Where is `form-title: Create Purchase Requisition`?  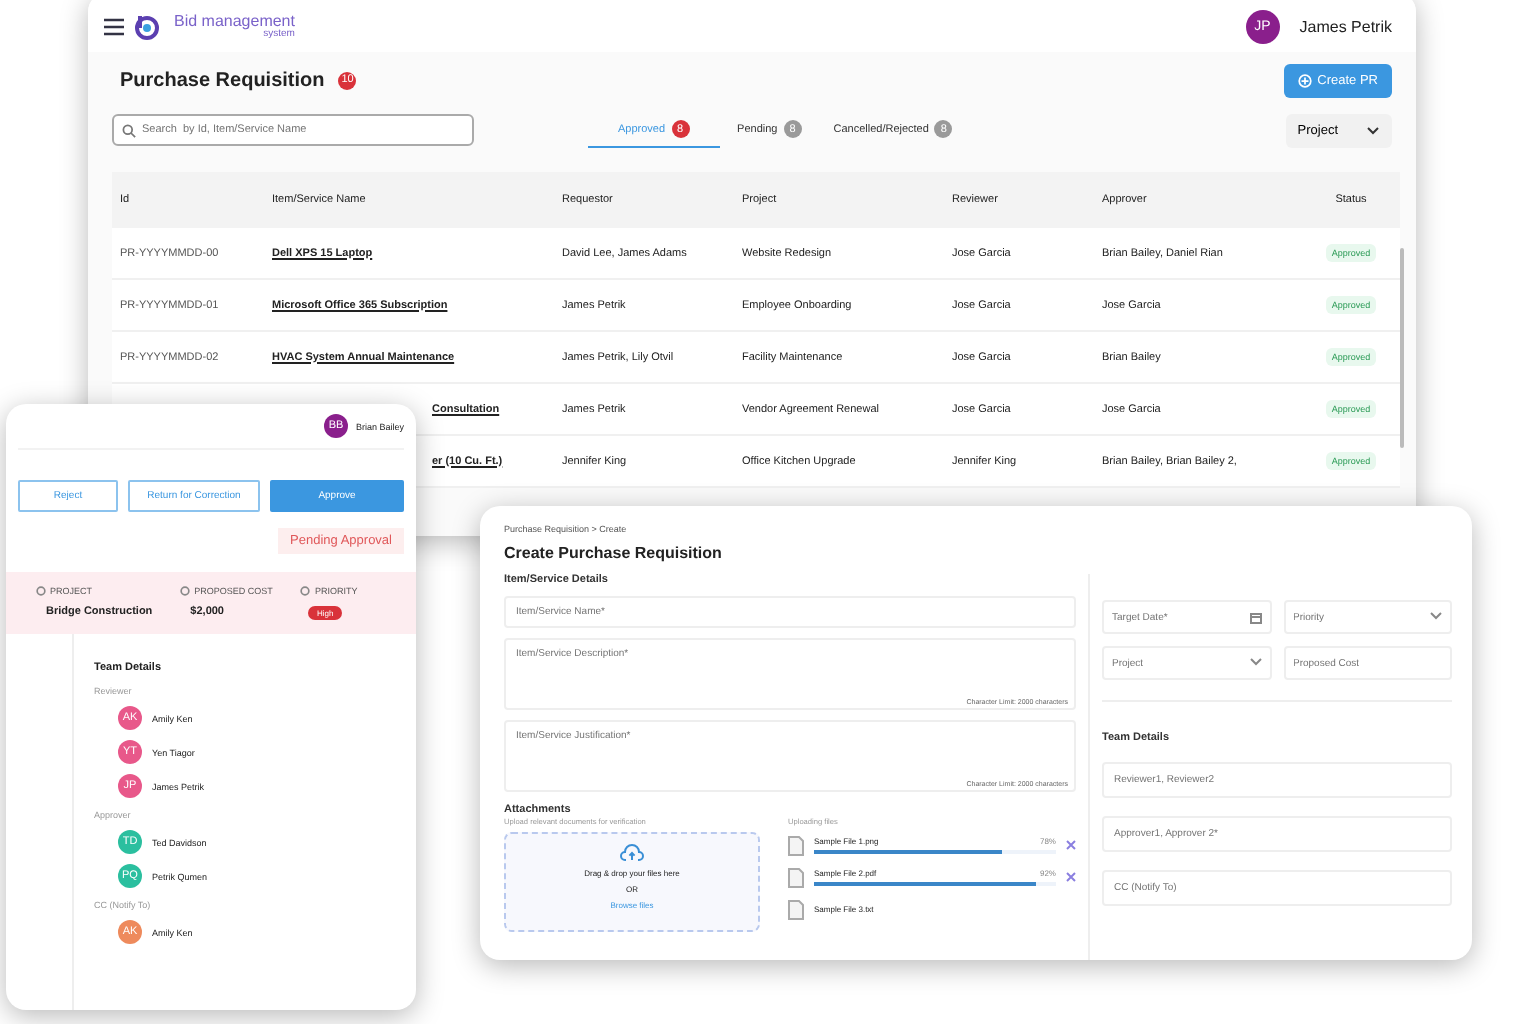 form-title: Create Purchase Requisition is located at coordinates (614, 553).